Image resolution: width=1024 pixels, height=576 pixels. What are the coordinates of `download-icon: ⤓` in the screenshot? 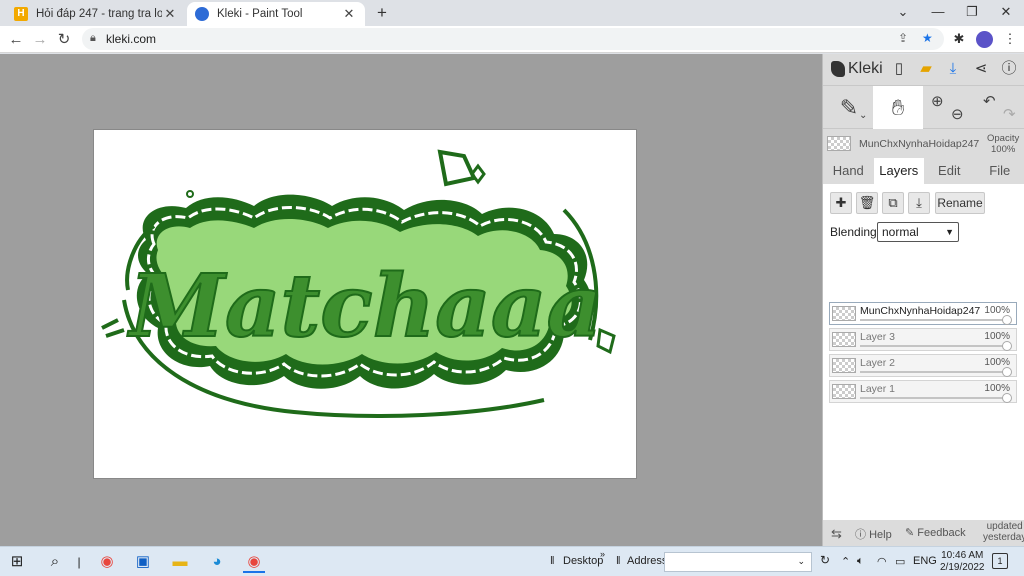 It's located at (953, 69).